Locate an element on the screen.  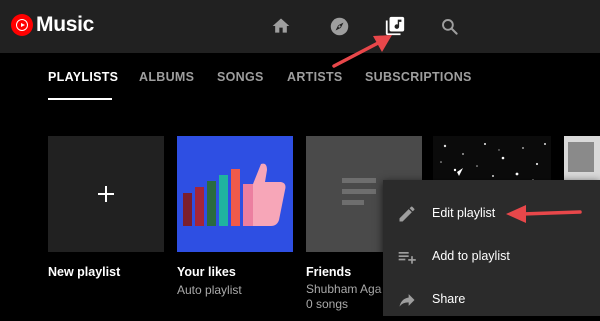
tab-subscriptions: SUBSCRIPTIONS is located at coordinates (418, 77).